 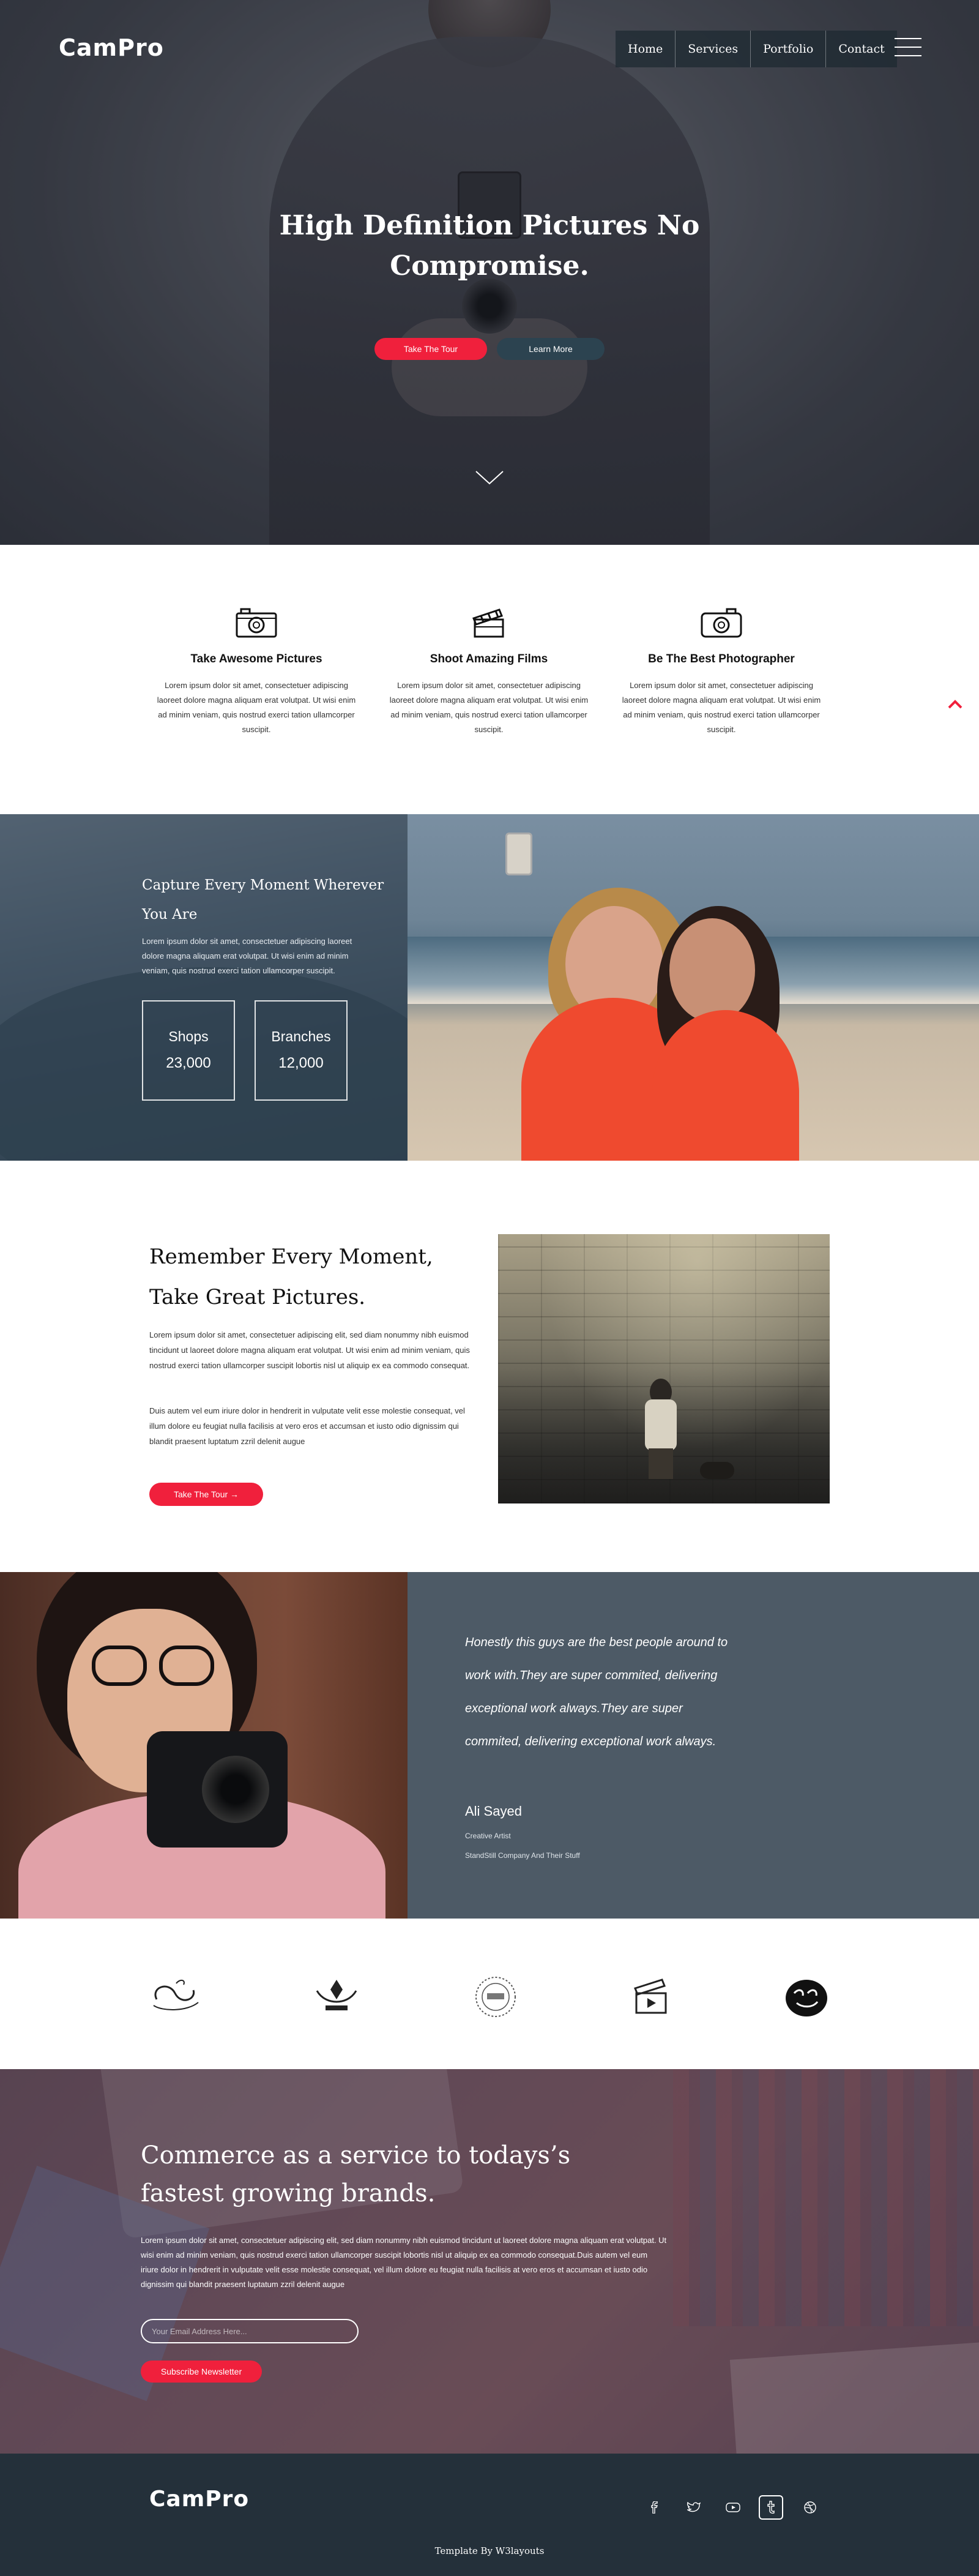 I want to click on selfie-photo, so click(x=693, y=990).